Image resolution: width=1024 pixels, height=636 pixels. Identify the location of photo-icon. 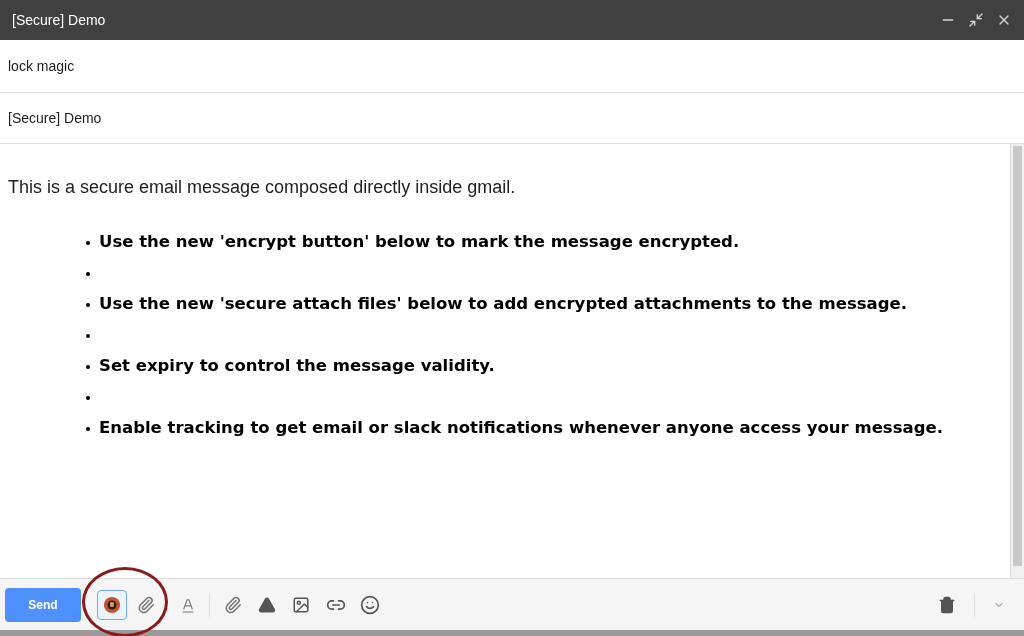
(301, 604).